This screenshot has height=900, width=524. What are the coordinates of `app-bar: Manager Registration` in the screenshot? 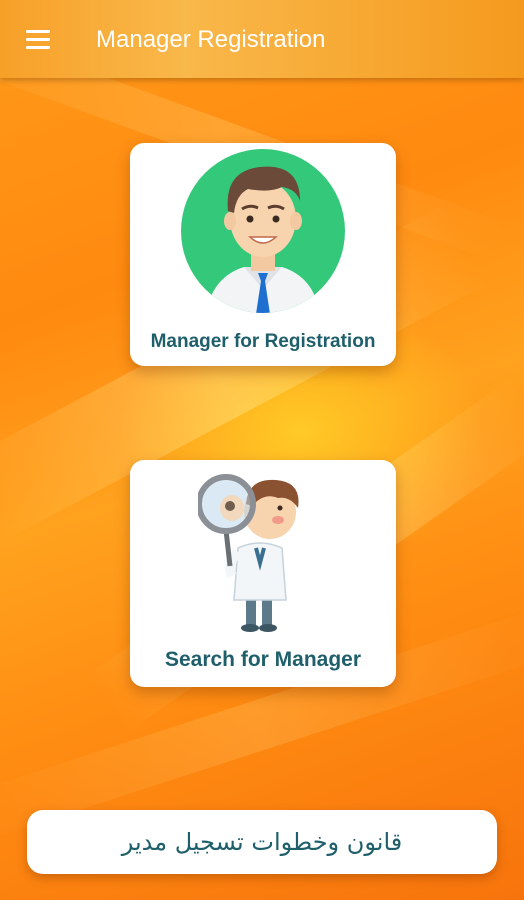 It's located at (262, 39).